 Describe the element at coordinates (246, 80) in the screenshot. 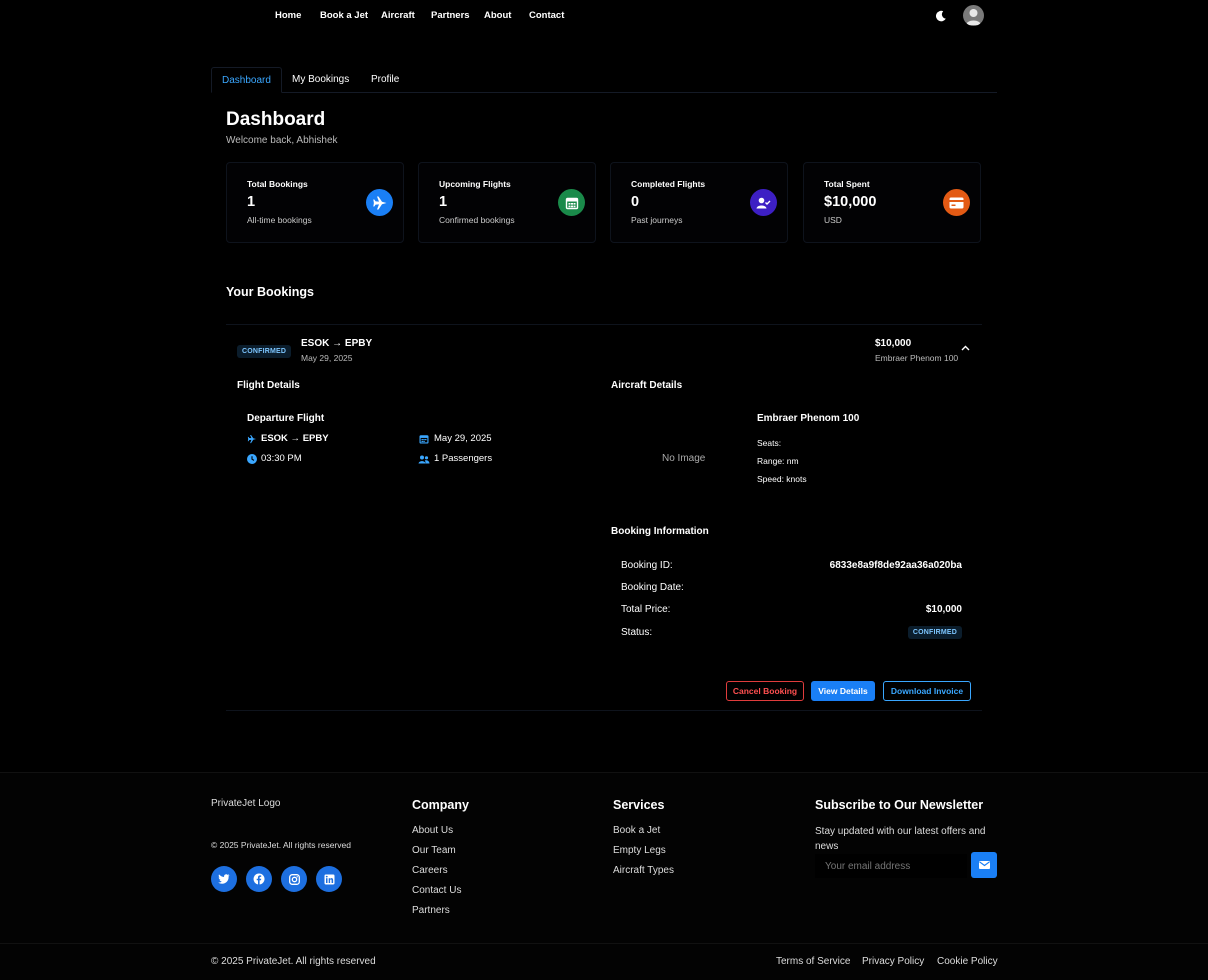

I see `tab-dashboard: Dashboard` at that location.